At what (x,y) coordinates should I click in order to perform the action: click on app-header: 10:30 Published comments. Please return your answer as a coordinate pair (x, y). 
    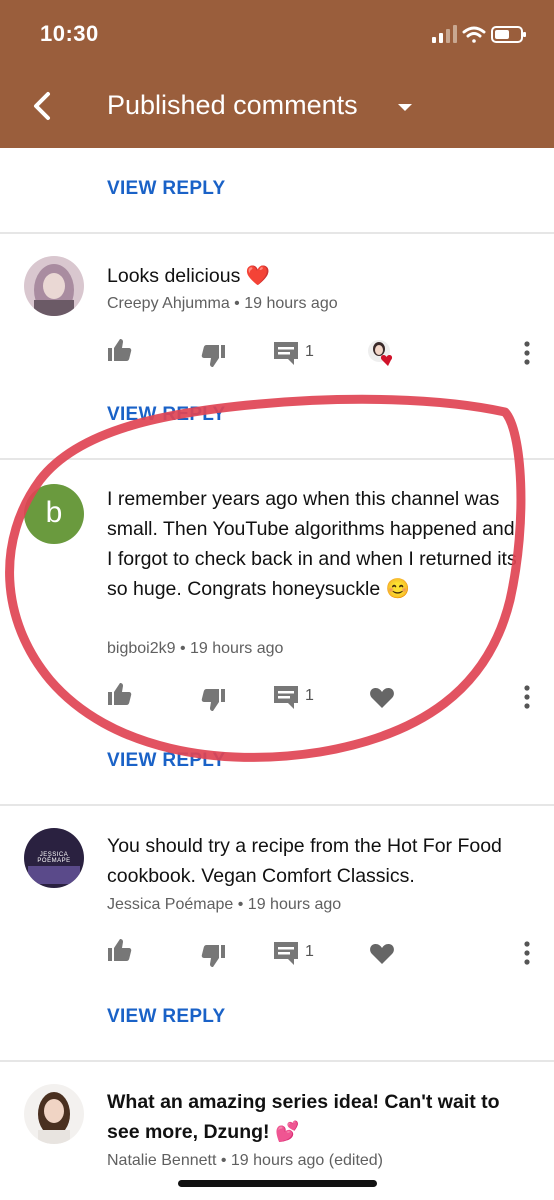
    Looking at the image, I should click on (277, 74).